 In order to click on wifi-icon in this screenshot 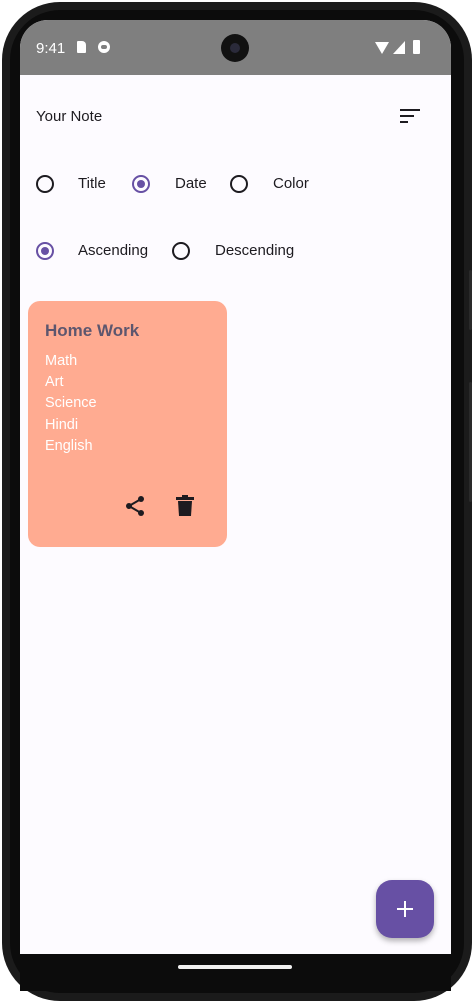, I will do `click(382, 48)`.